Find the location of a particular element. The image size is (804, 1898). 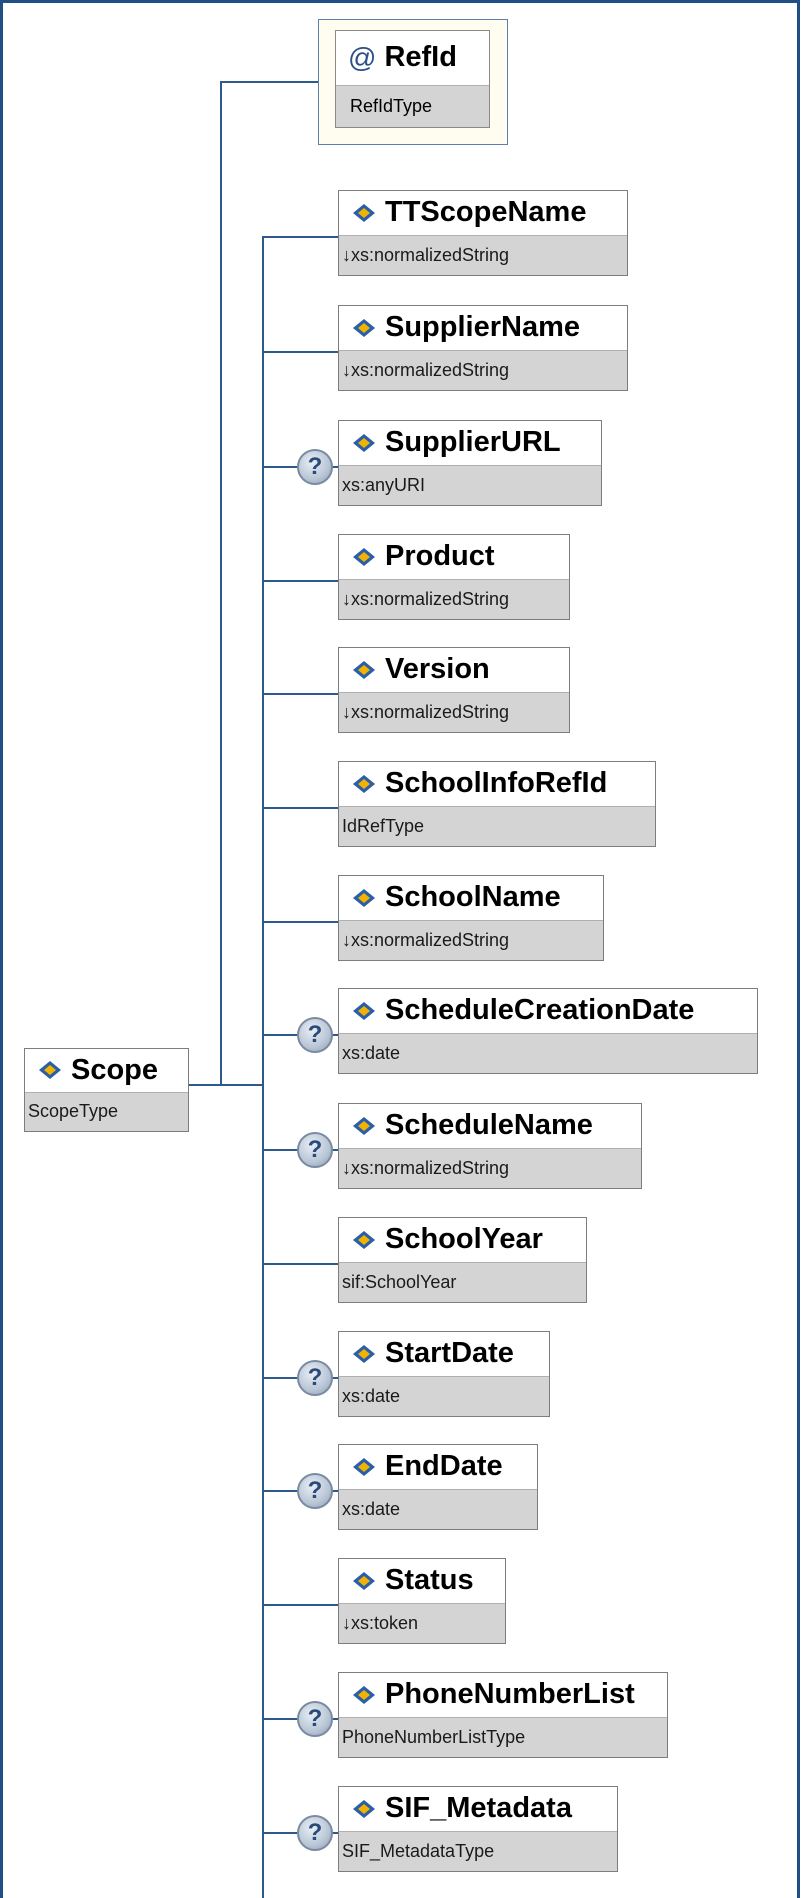

element-node: PhoneNumberList PhoneNumberListType is located at coordinates (503, 1715).